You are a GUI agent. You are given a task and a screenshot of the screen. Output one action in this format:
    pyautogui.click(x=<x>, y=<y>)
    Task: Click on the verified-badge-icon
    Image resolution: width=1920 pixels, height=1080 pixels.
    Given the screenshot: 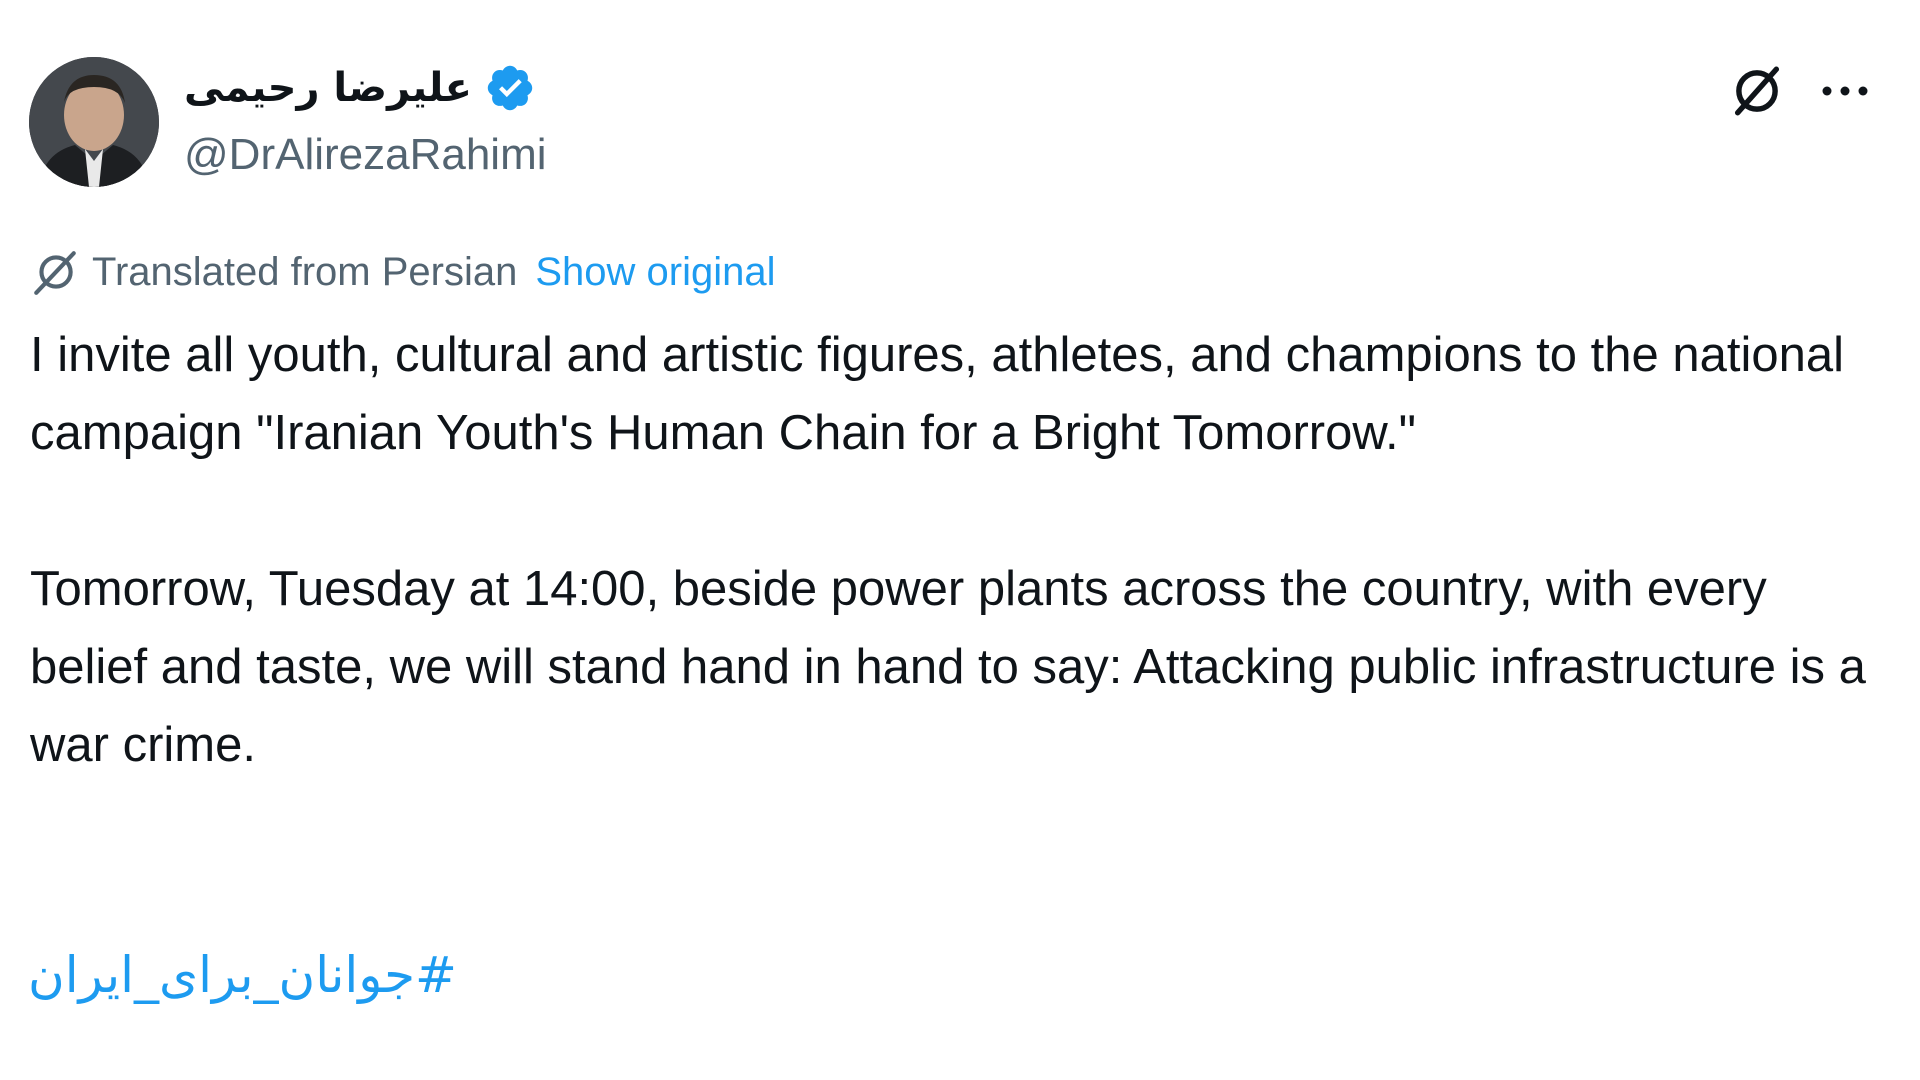 What is the action you would take?
    pyautogui.click(x=510, y=88)
    